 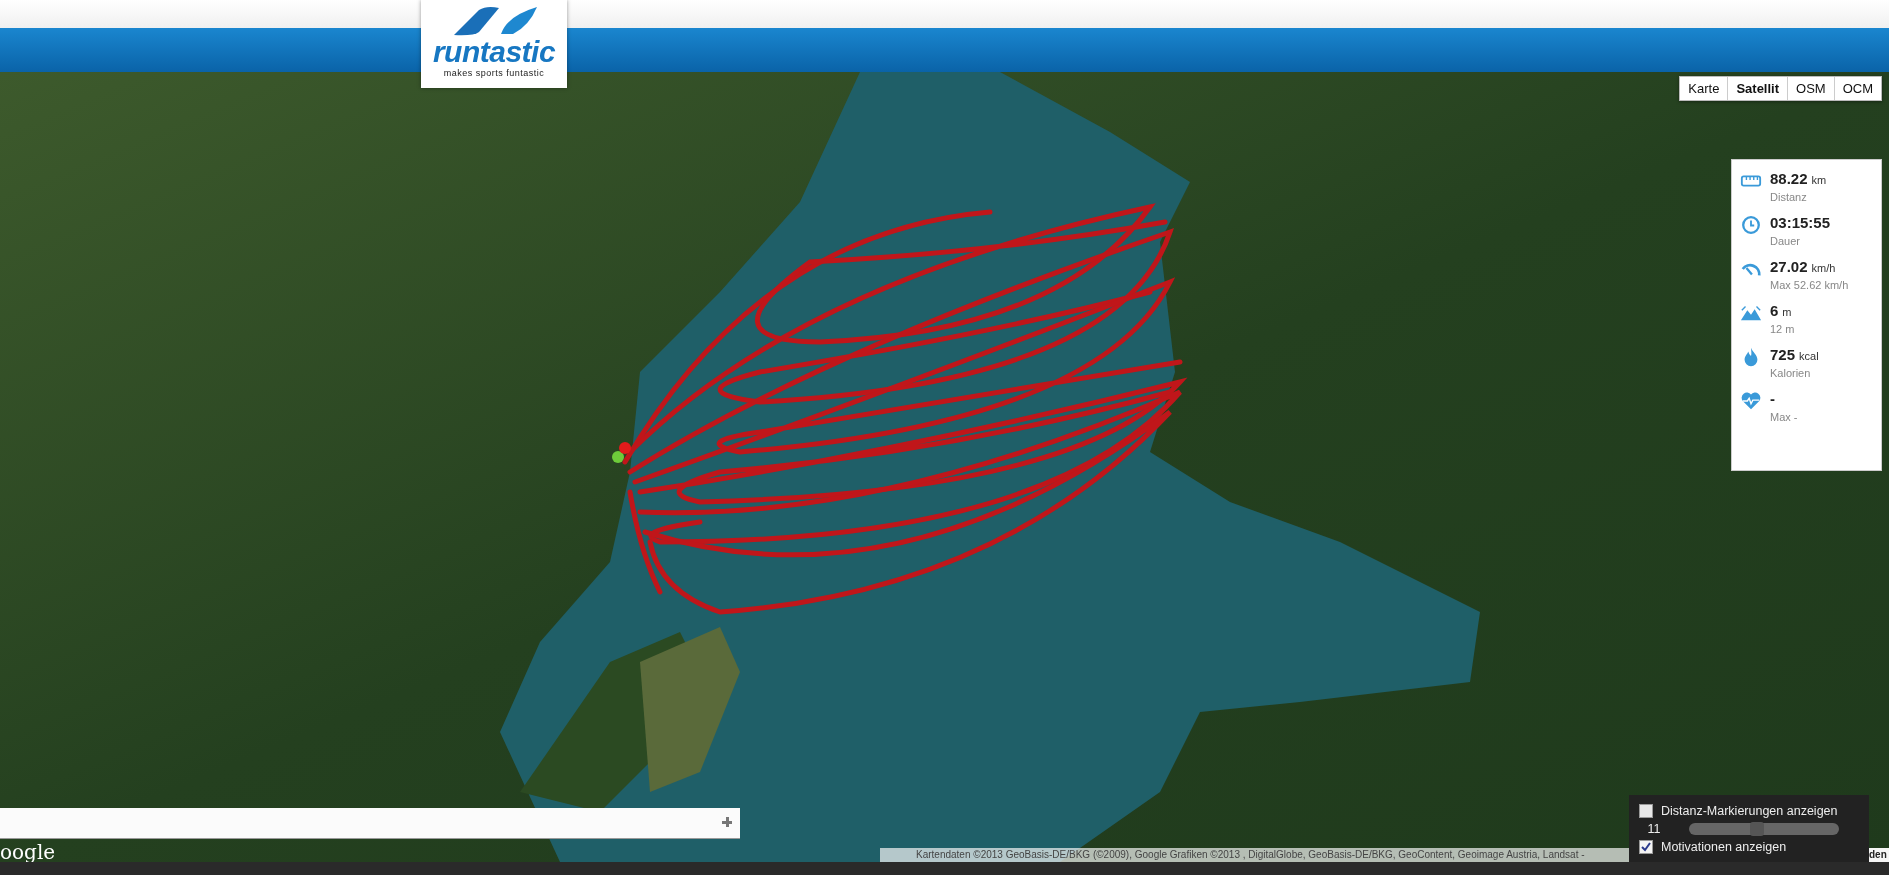 What do you see at coordinates (494, 52) in the screenshot?
I see `logo-wordmark: runtastic` at bounding box center [494, 52].